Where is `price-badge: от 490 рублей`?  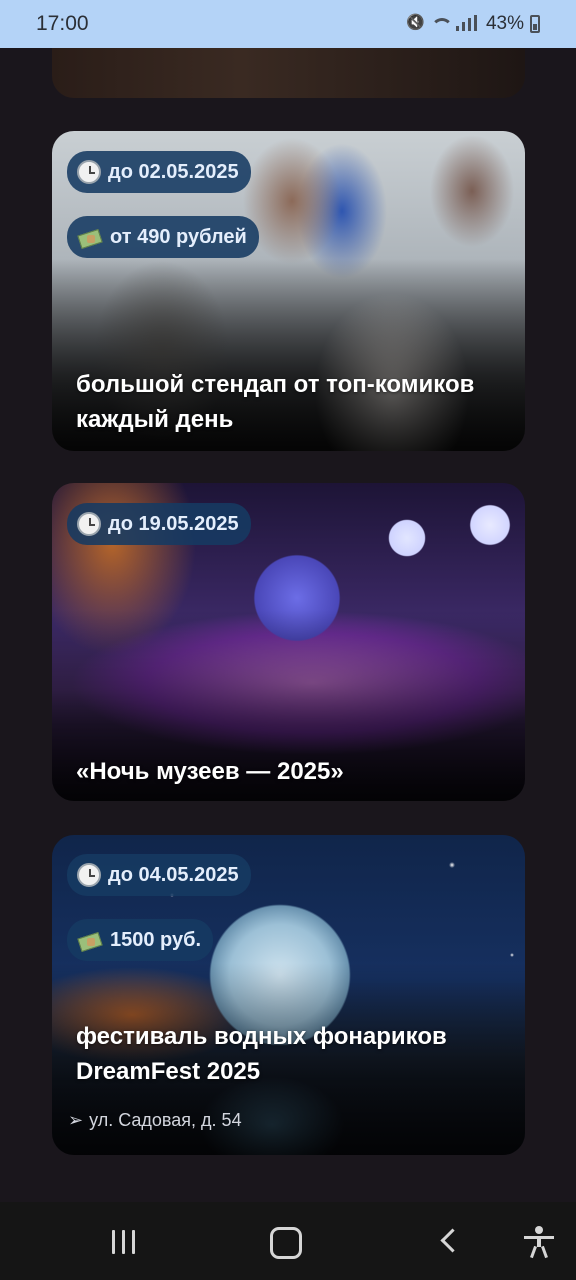
price-badge: от 490 рублей is located at coordinates (163, 237).